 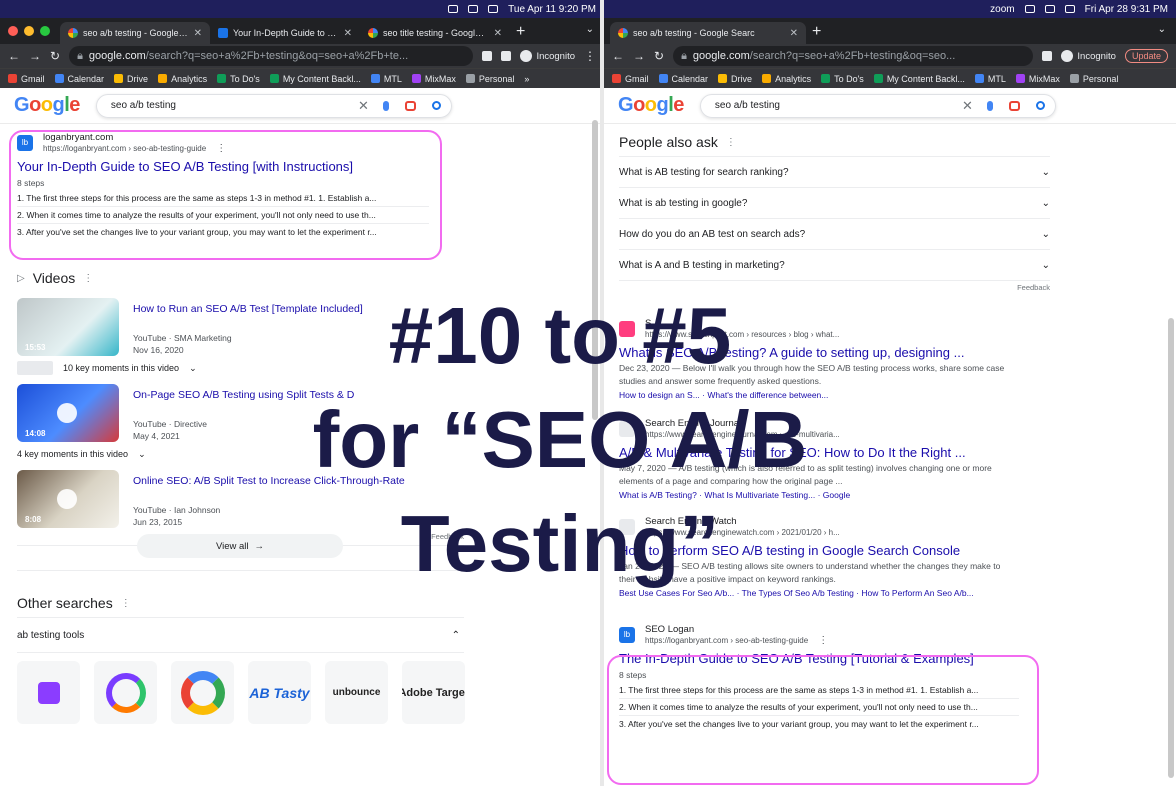 What do you see at coordinates (1146, 56) in the screenshot?
I see `update-button: Update` at bounding box center [1146, 56].